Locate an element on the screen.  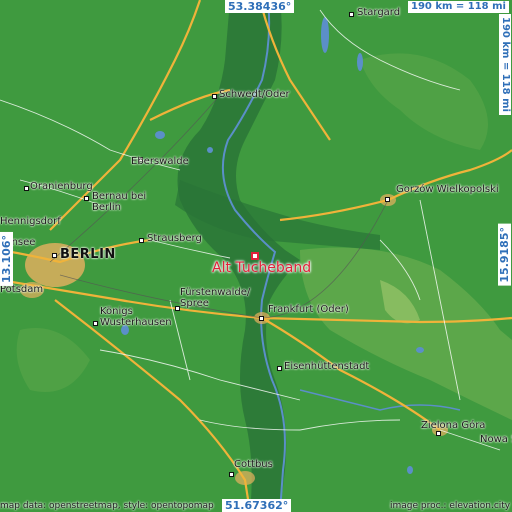
place-eberswalde: Eberswalde is located at coordinates (160, 161).